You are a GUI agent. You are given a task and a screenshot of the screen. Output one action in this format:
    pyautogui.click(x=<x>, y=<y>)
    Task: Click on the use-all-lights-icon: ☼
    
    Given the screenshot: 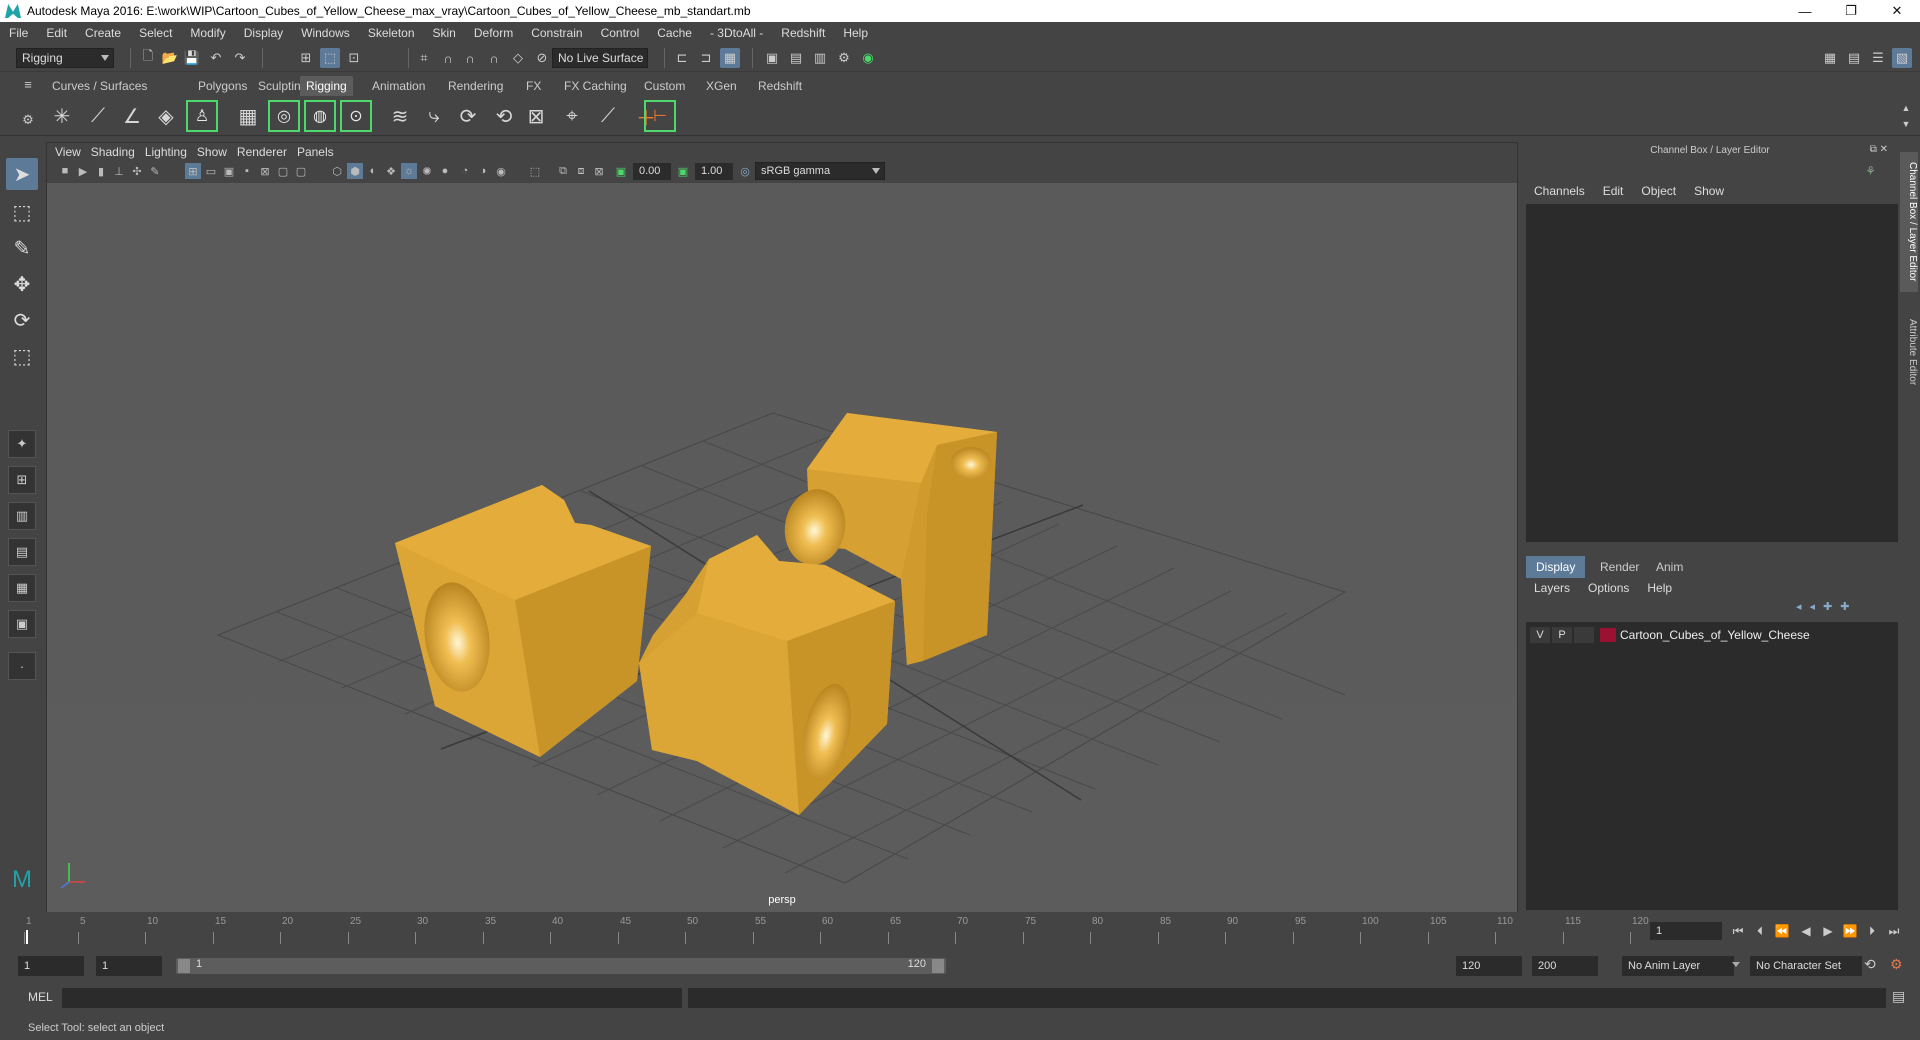 What is the action you would take?
    pyautogui.click(x=409, y=171)
    